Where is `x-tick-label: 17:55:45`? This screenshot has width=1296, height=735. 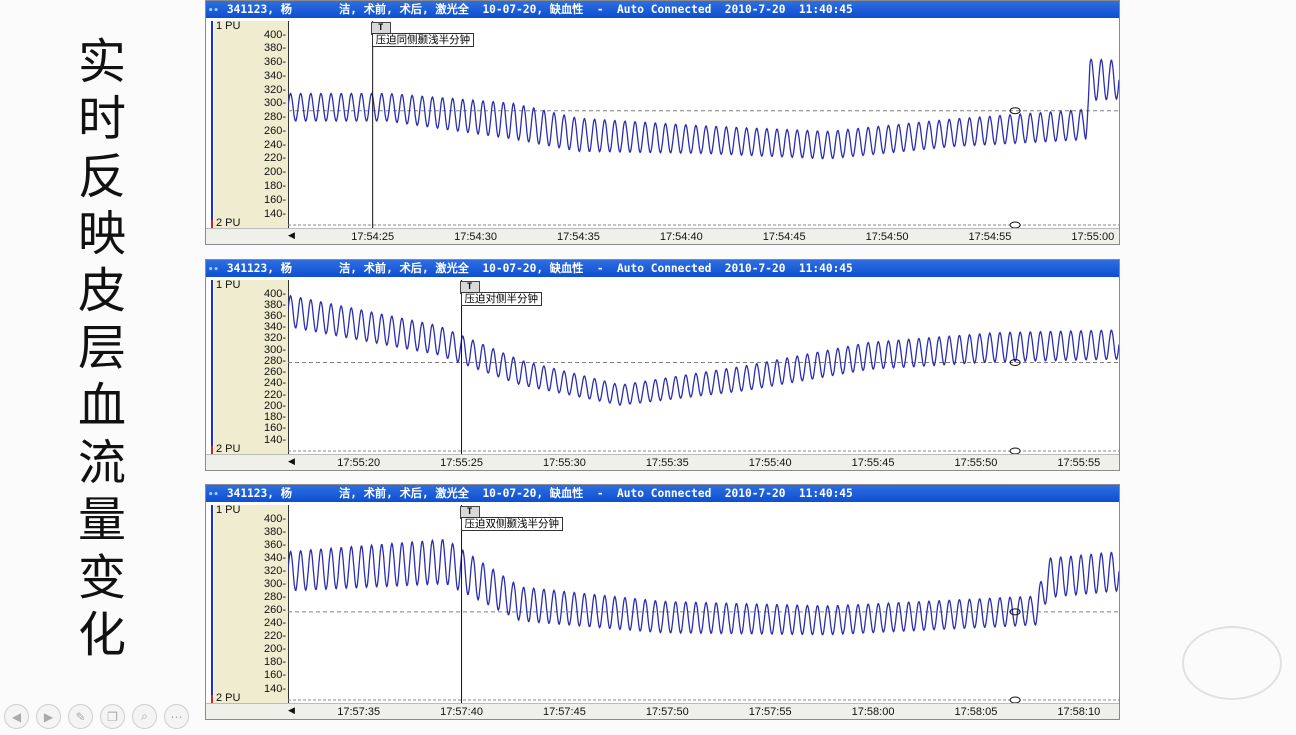
x-tick-label: 17:55:45 is located at coordinates (873, 463).